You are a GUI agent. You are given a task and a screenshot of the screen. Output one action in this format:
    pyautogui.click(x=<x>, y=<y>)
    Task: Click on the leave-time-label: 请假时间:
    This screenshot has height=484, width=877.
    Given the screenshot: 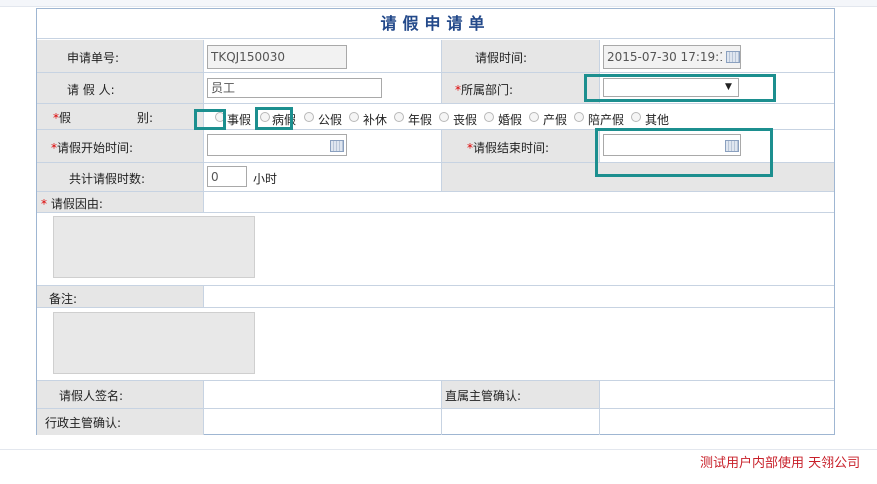 What is the action you would take?
    pyautogui.click(x=501, y=58)
    